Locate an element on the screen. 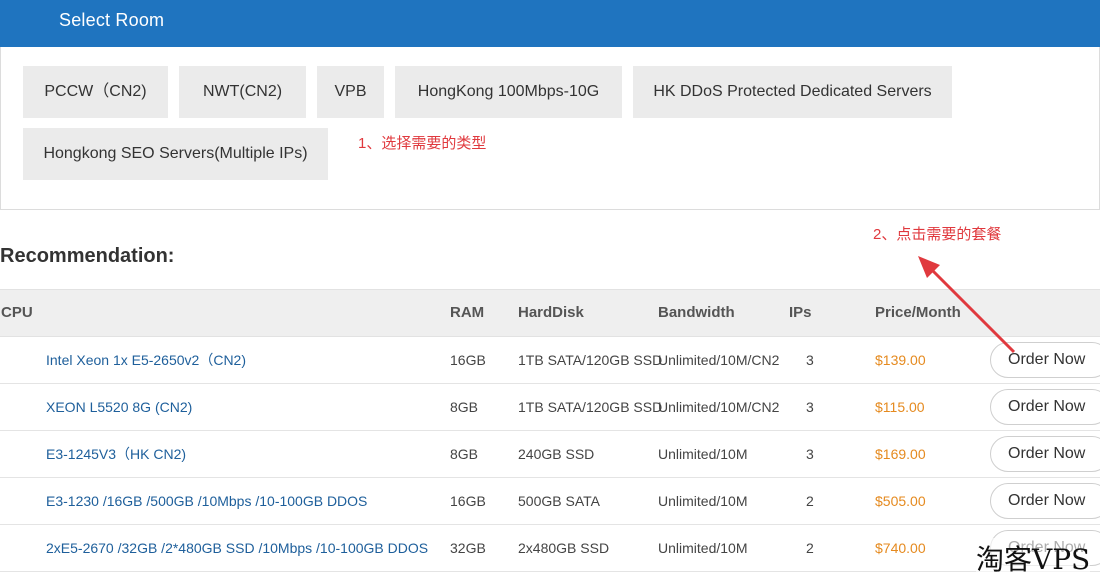 This screenshot has height=575, width=1100. cell-cpu: Intel Xeon 1x E5-2650v2（CN2) is located at coordinates (146, 360).